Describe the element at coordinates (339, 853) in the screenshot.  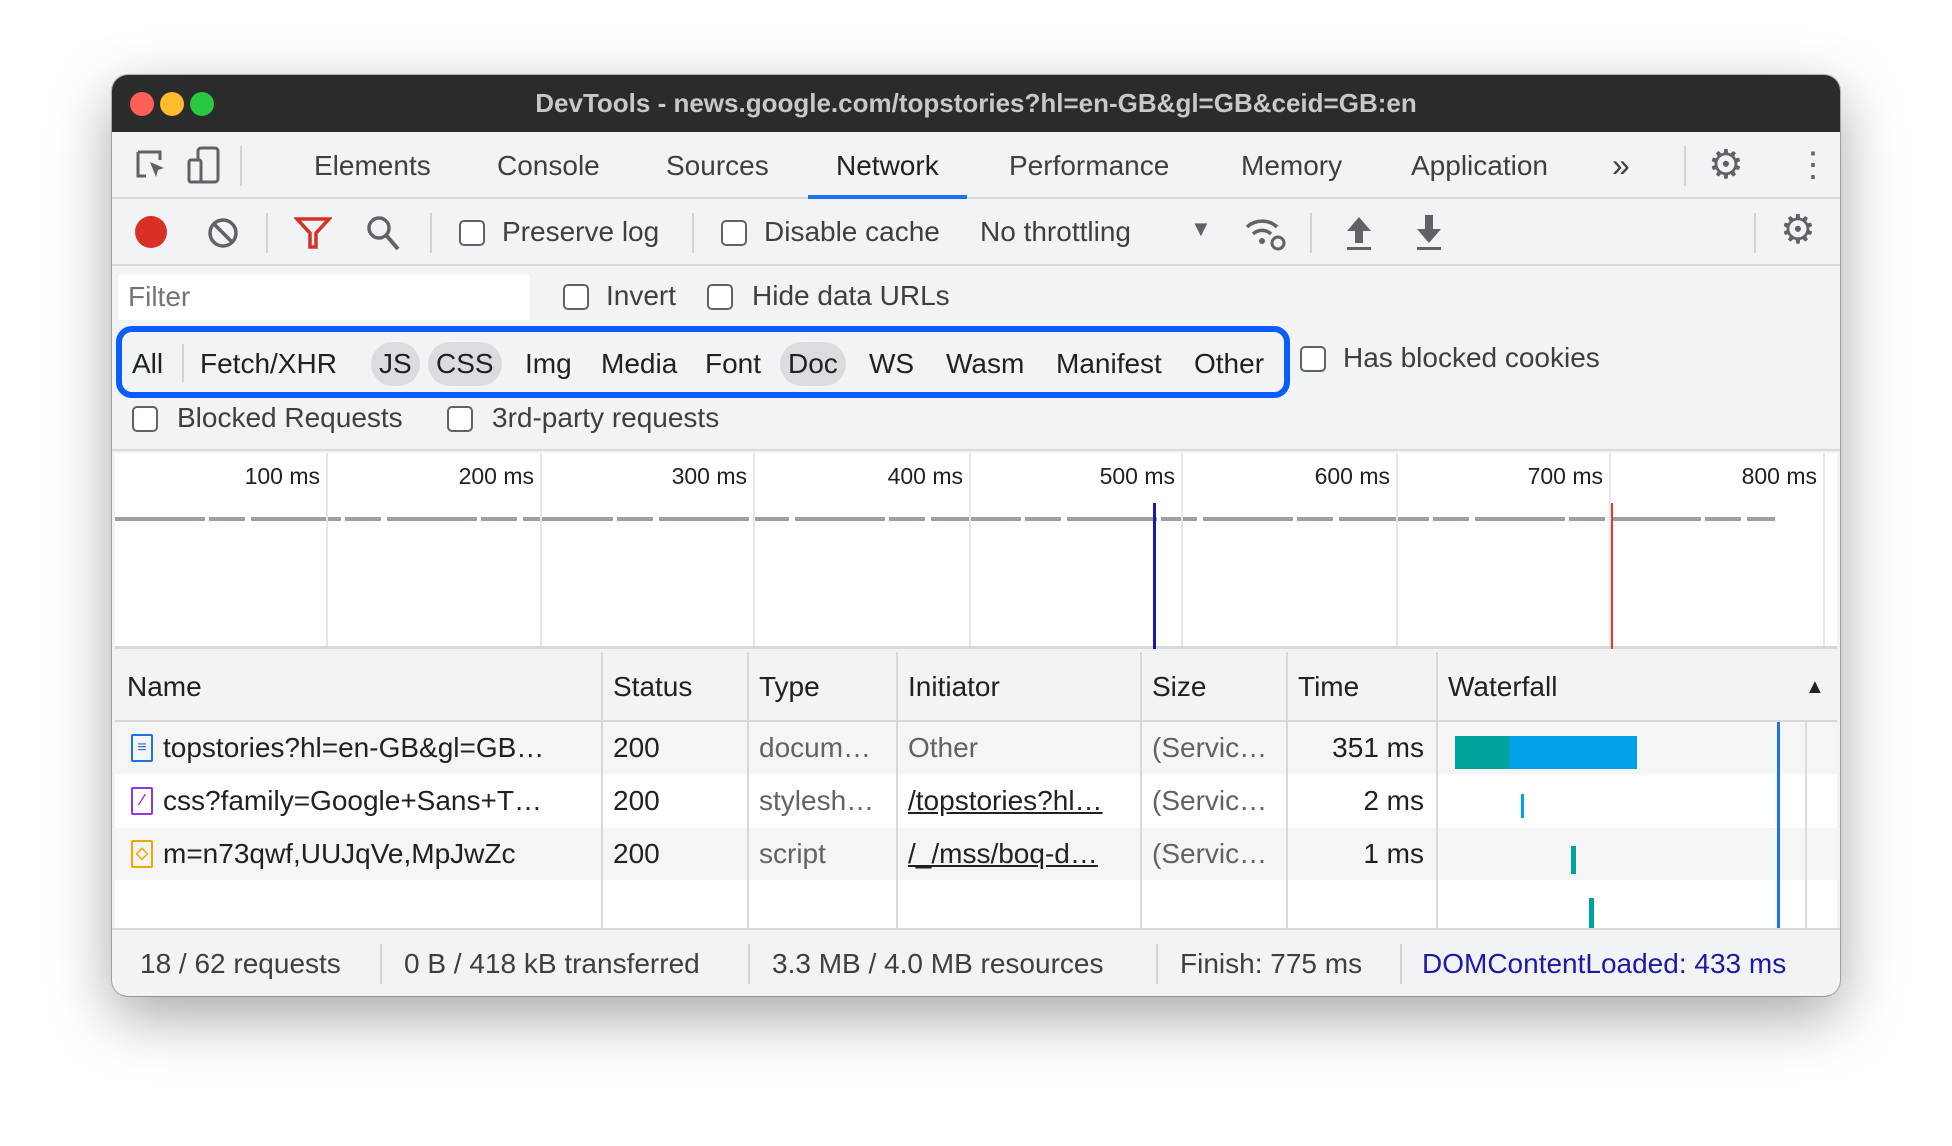
I see `cell-name: m=n73qwf,UUJqVe,MpJwZc` at that location.